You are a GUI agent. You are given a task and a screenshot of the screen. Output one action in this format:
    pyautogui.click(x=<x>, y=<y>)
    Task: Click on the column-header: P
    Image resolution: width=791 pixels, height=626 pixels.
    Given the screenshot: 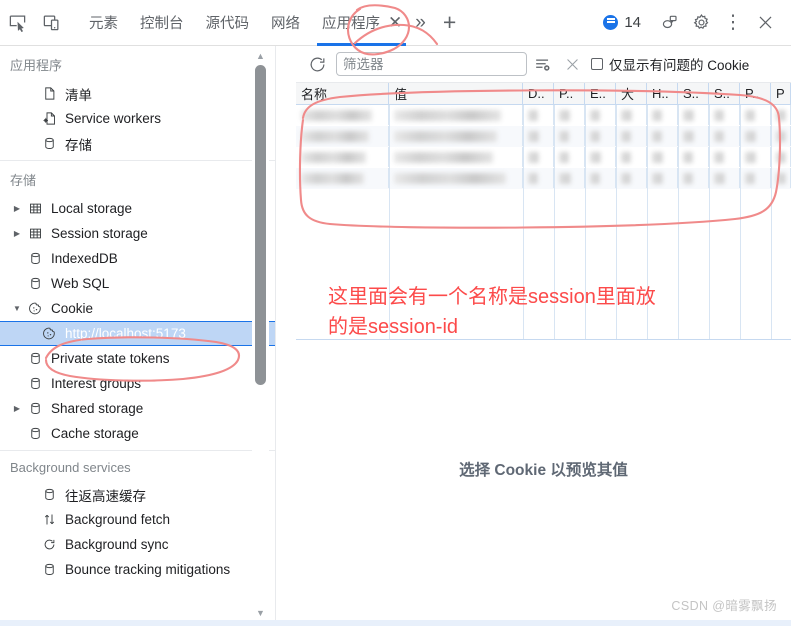 What is the action you would take?
    pyautogui.click(x=781, y=93)
    